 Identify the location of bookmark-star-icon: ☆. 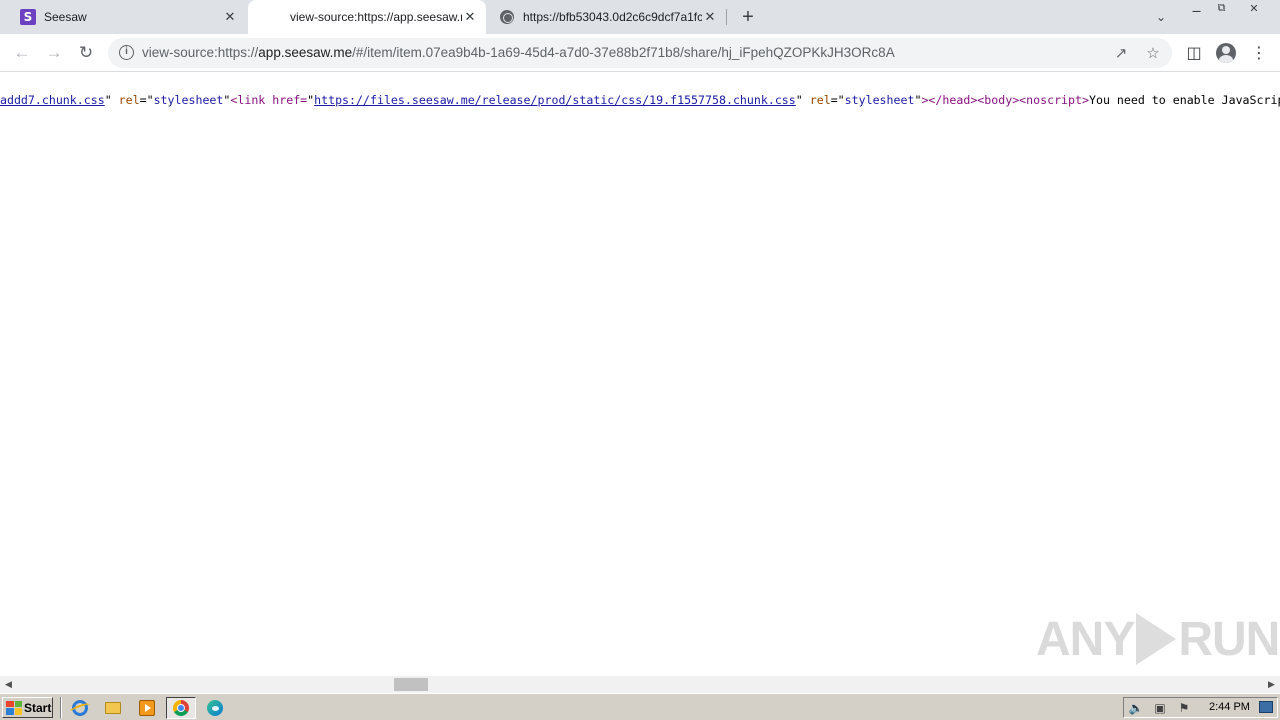
(1153, 53).